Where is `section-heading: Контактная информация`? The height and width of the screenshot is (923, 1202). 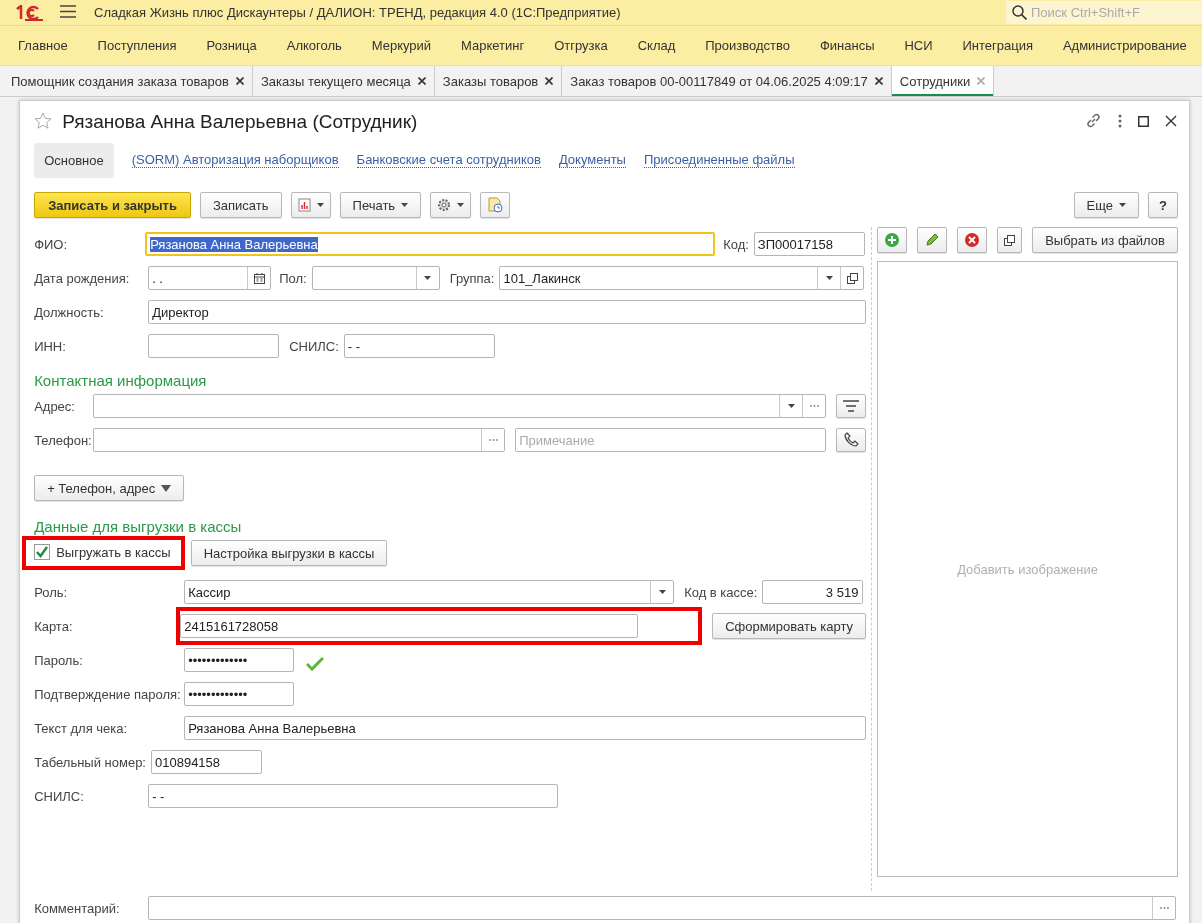
section-heading: Контактная информация is located at coordinates (120, 380).